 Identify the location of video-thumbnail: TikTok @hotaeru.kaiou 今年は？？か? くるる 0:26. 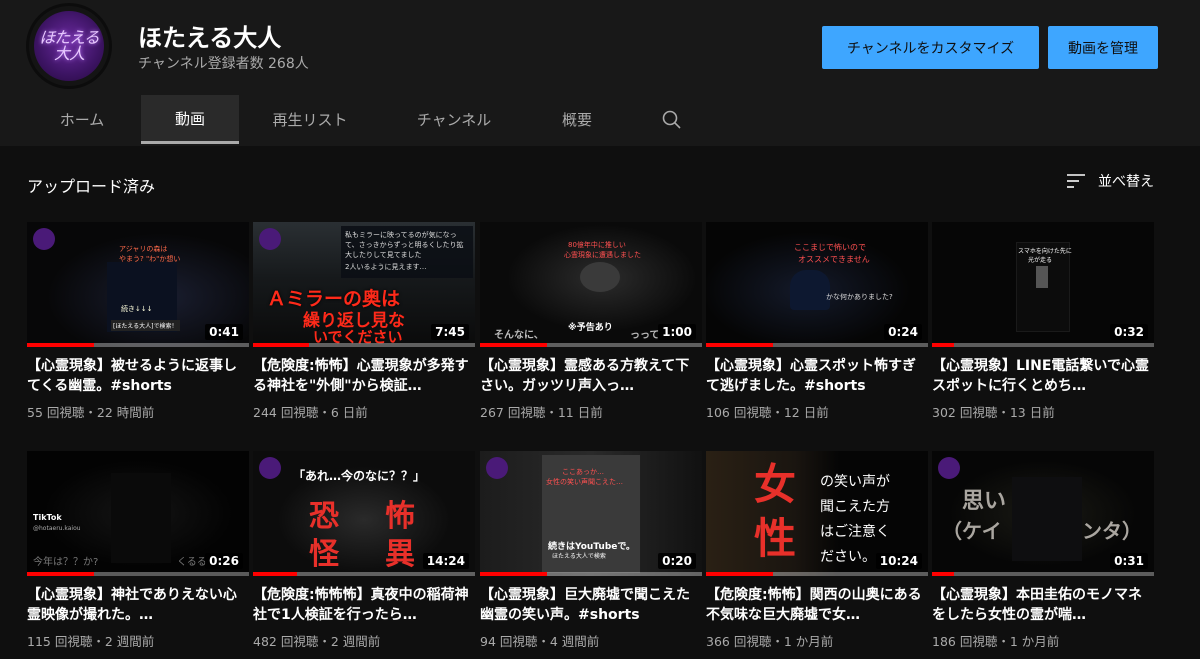
(138, 513).